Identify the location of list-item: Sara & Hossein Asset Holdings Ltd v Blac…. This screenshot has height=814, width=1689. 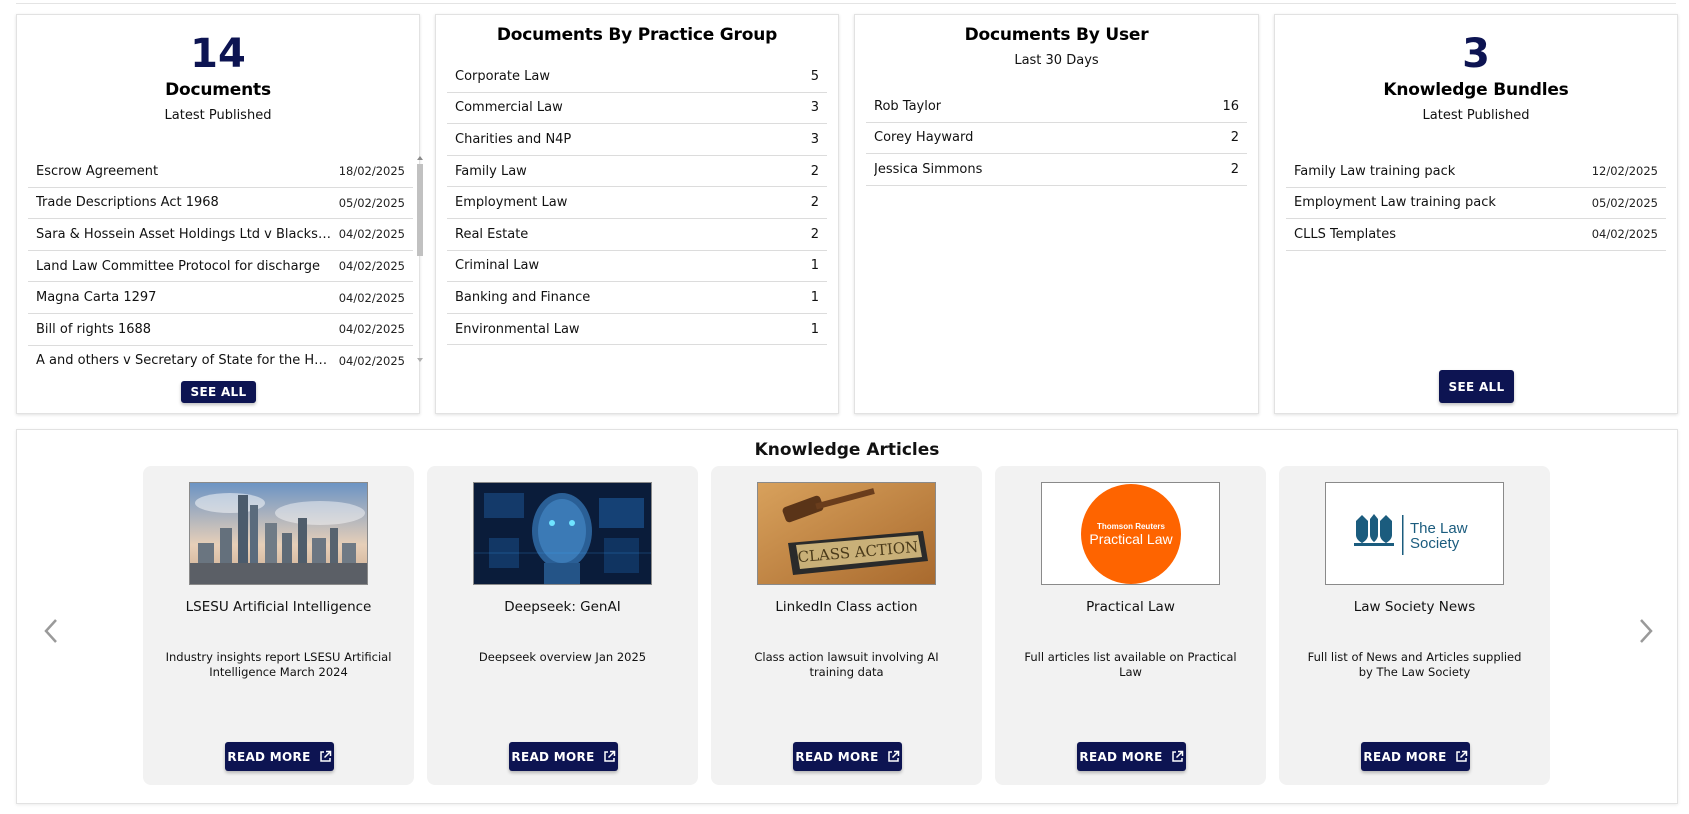
(220, 235).